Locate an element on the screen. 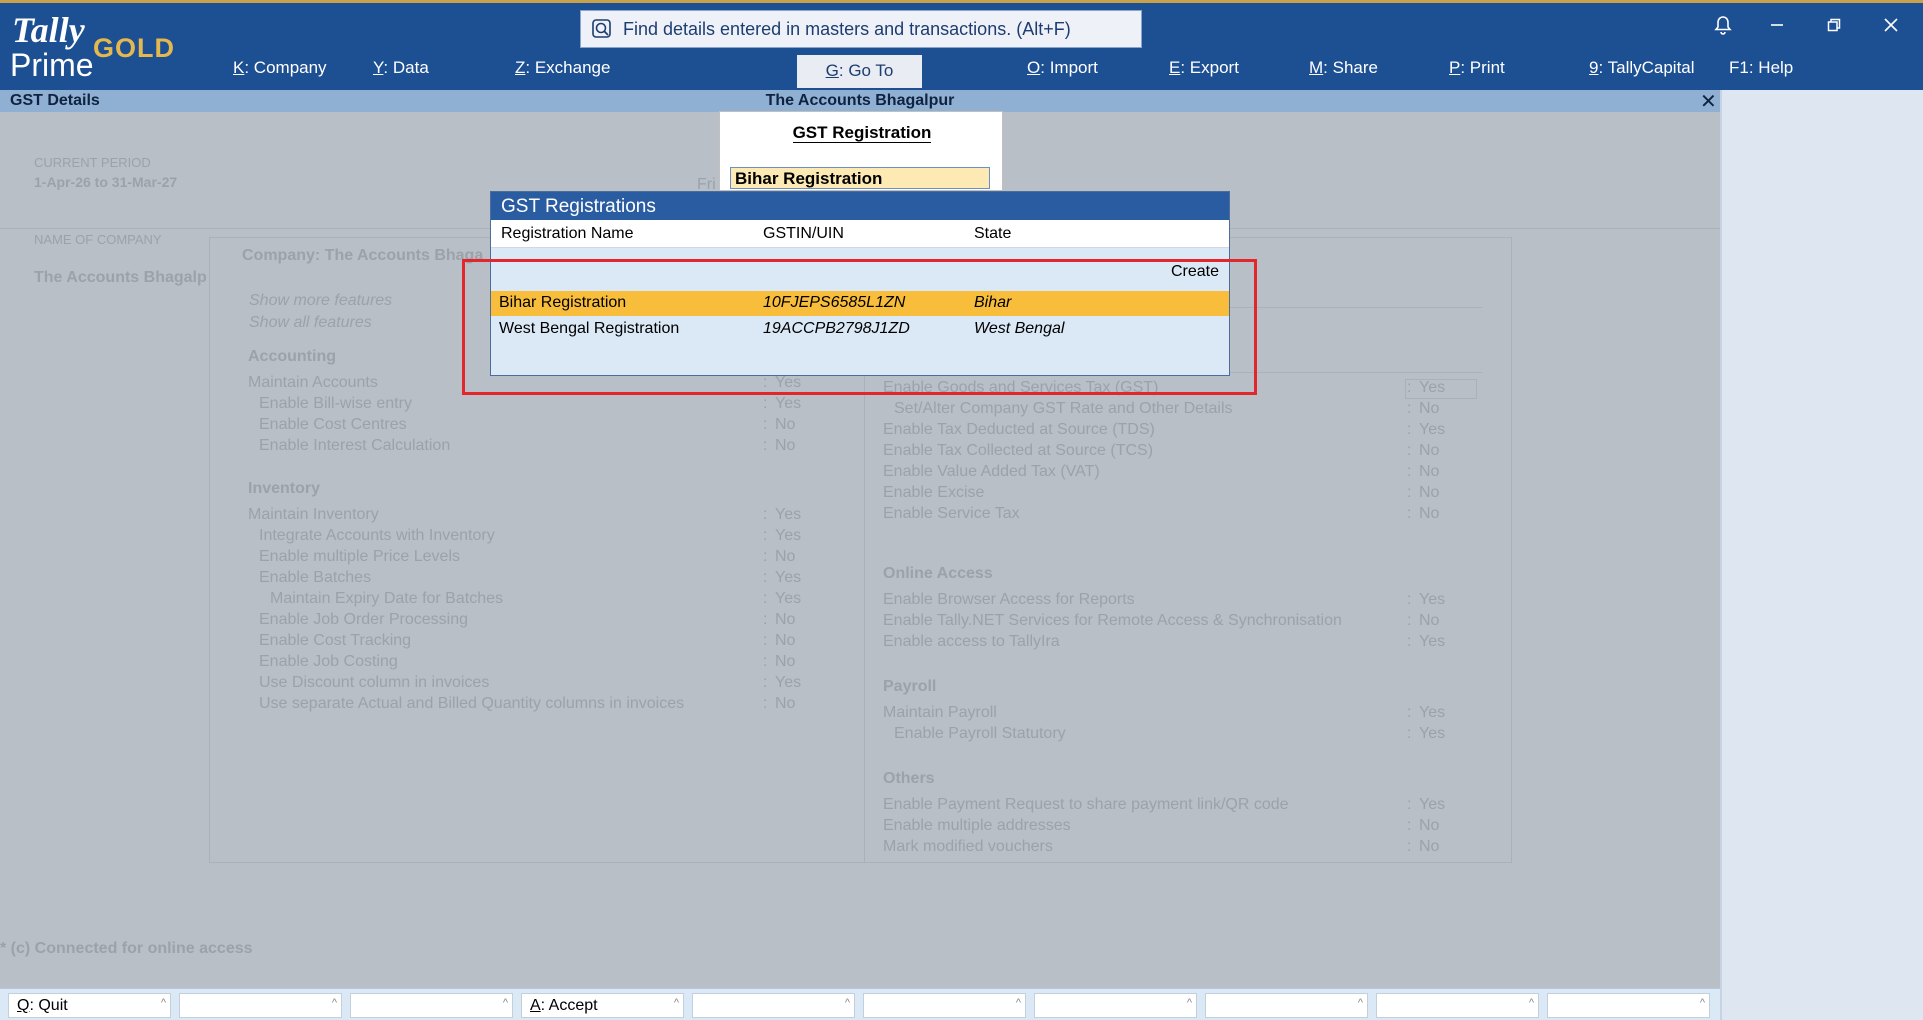  menu-goto: G: Go To is located at coordinates (859, 71).